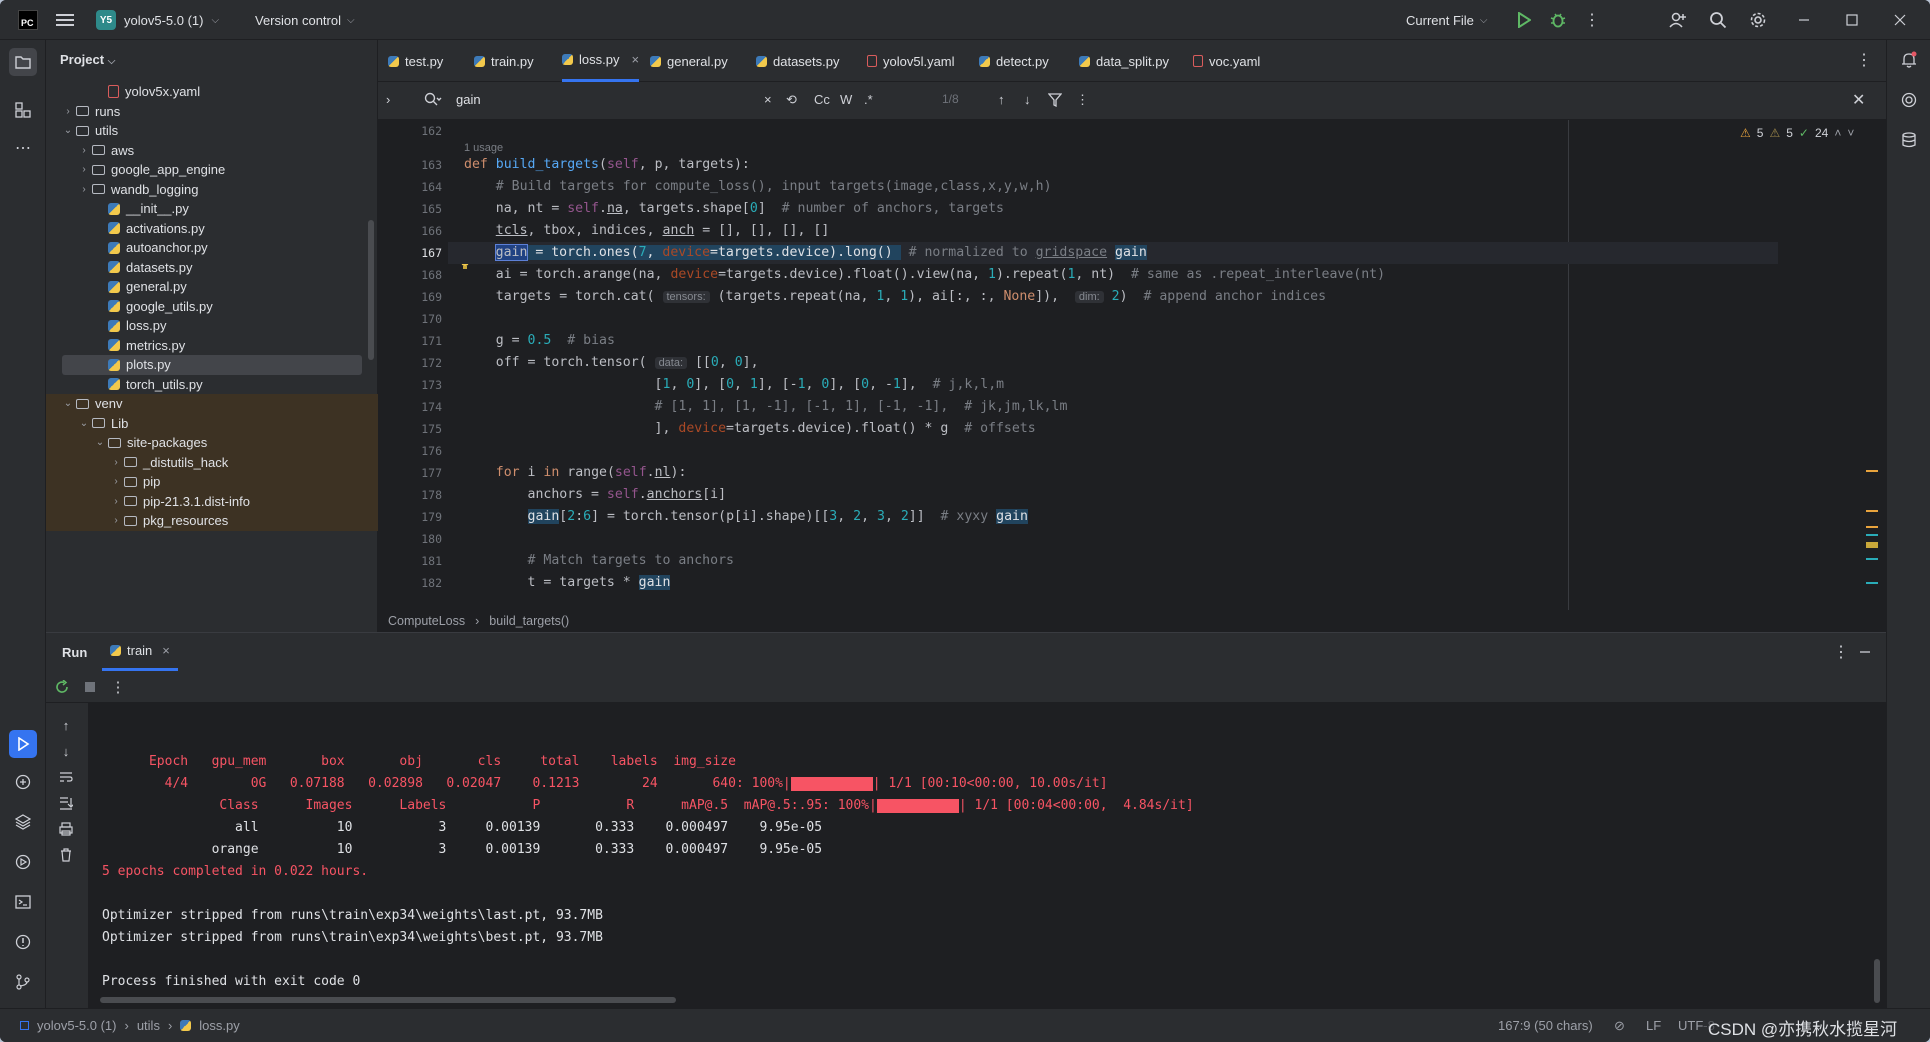 The width and height of the screenshot is (1930, 1042). Describe the element at coordinates (23, 942) in the screenshot. I see `problems-icon` at that location.